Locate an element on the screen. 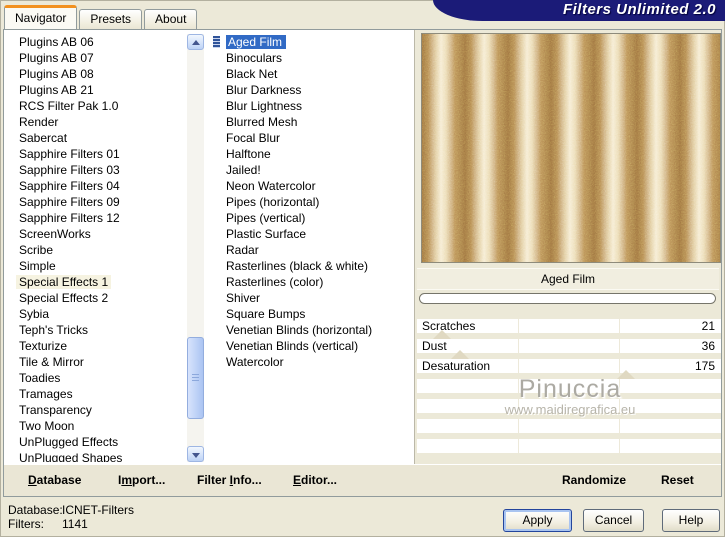 This screenshot has height=537, width=725. category-item-label: Teph's Tricks is located at coordinates (53, 330).